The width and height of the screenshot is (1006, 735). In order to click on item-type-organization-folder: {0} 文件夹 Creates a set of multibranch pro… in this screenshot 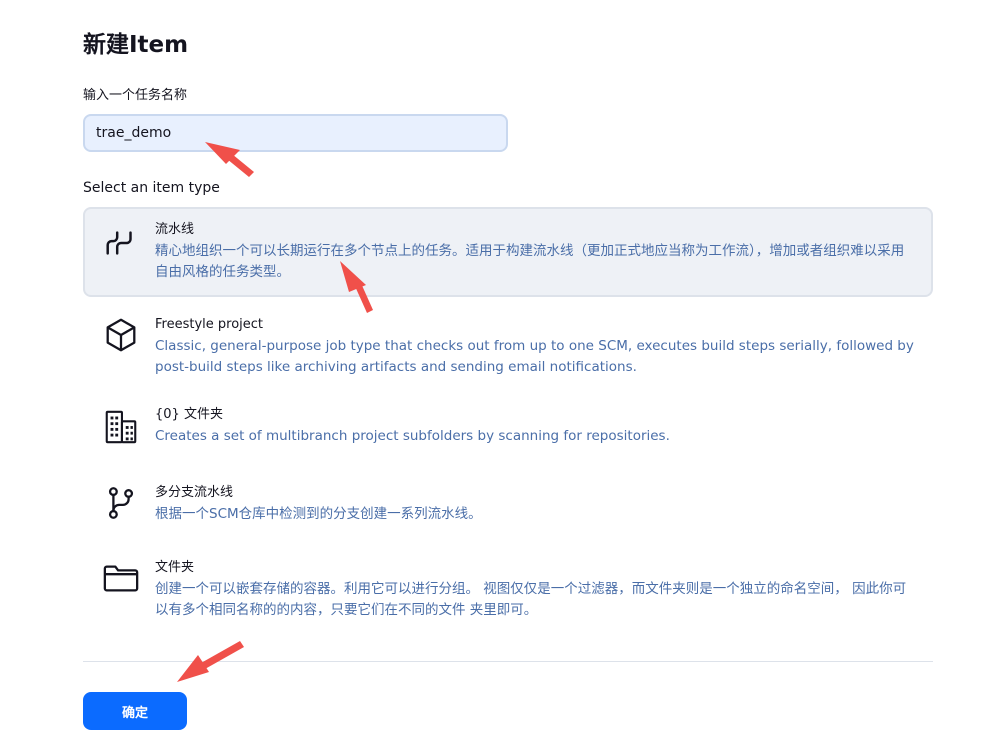, I will do `click(508, 425)`.